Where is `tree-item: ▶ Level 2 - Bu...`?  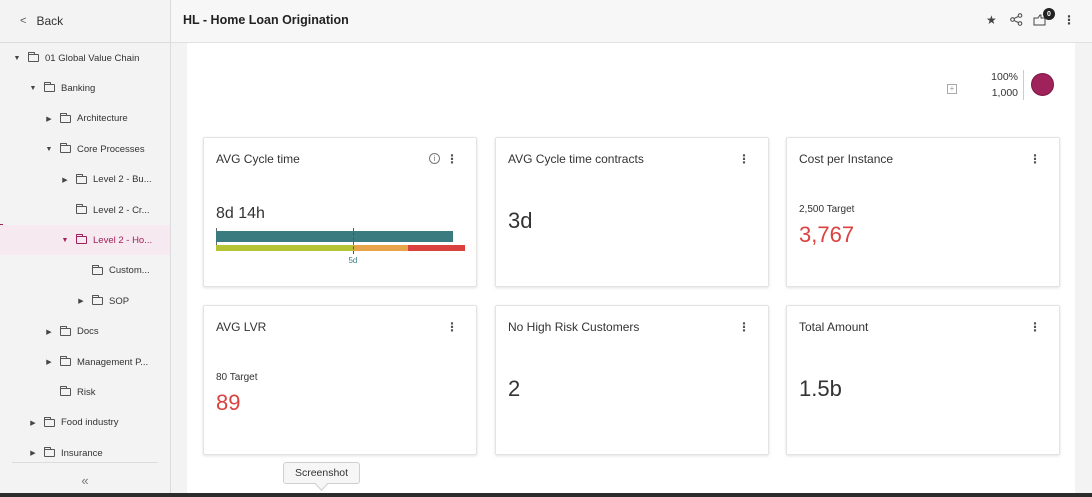 tree-item: ▶ Level 2 - Bu... is located at coordinates (85, 180).